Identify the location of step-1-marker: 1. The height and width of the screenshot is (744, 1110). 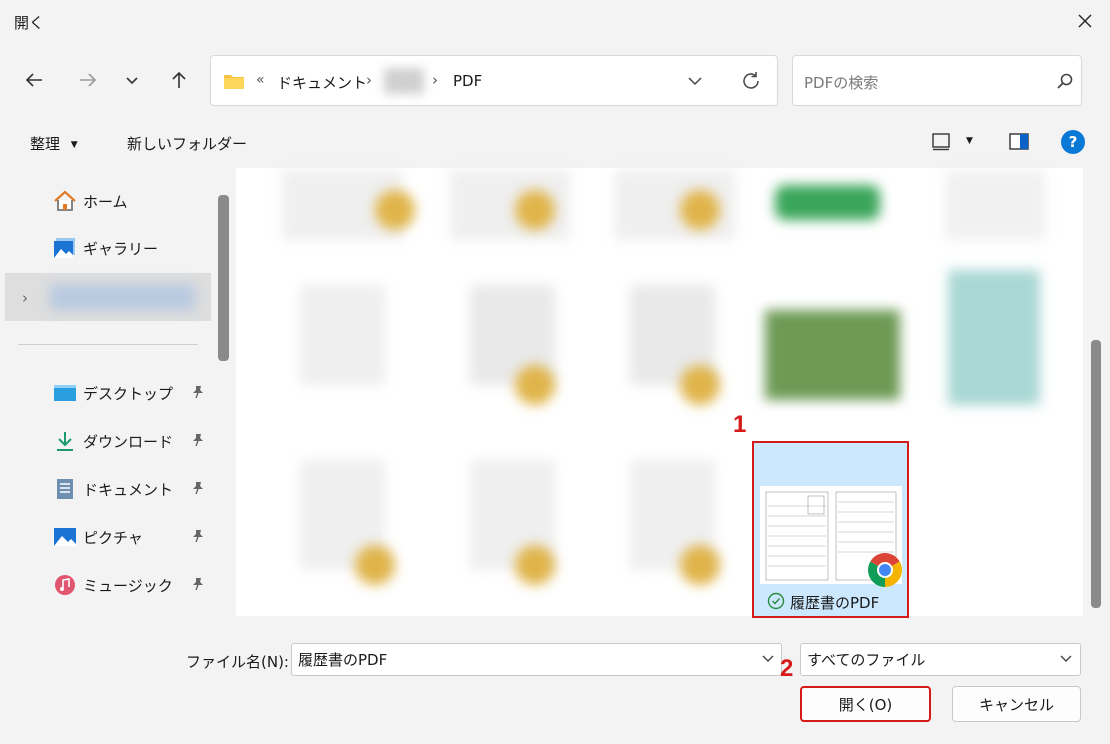
(740, 424).